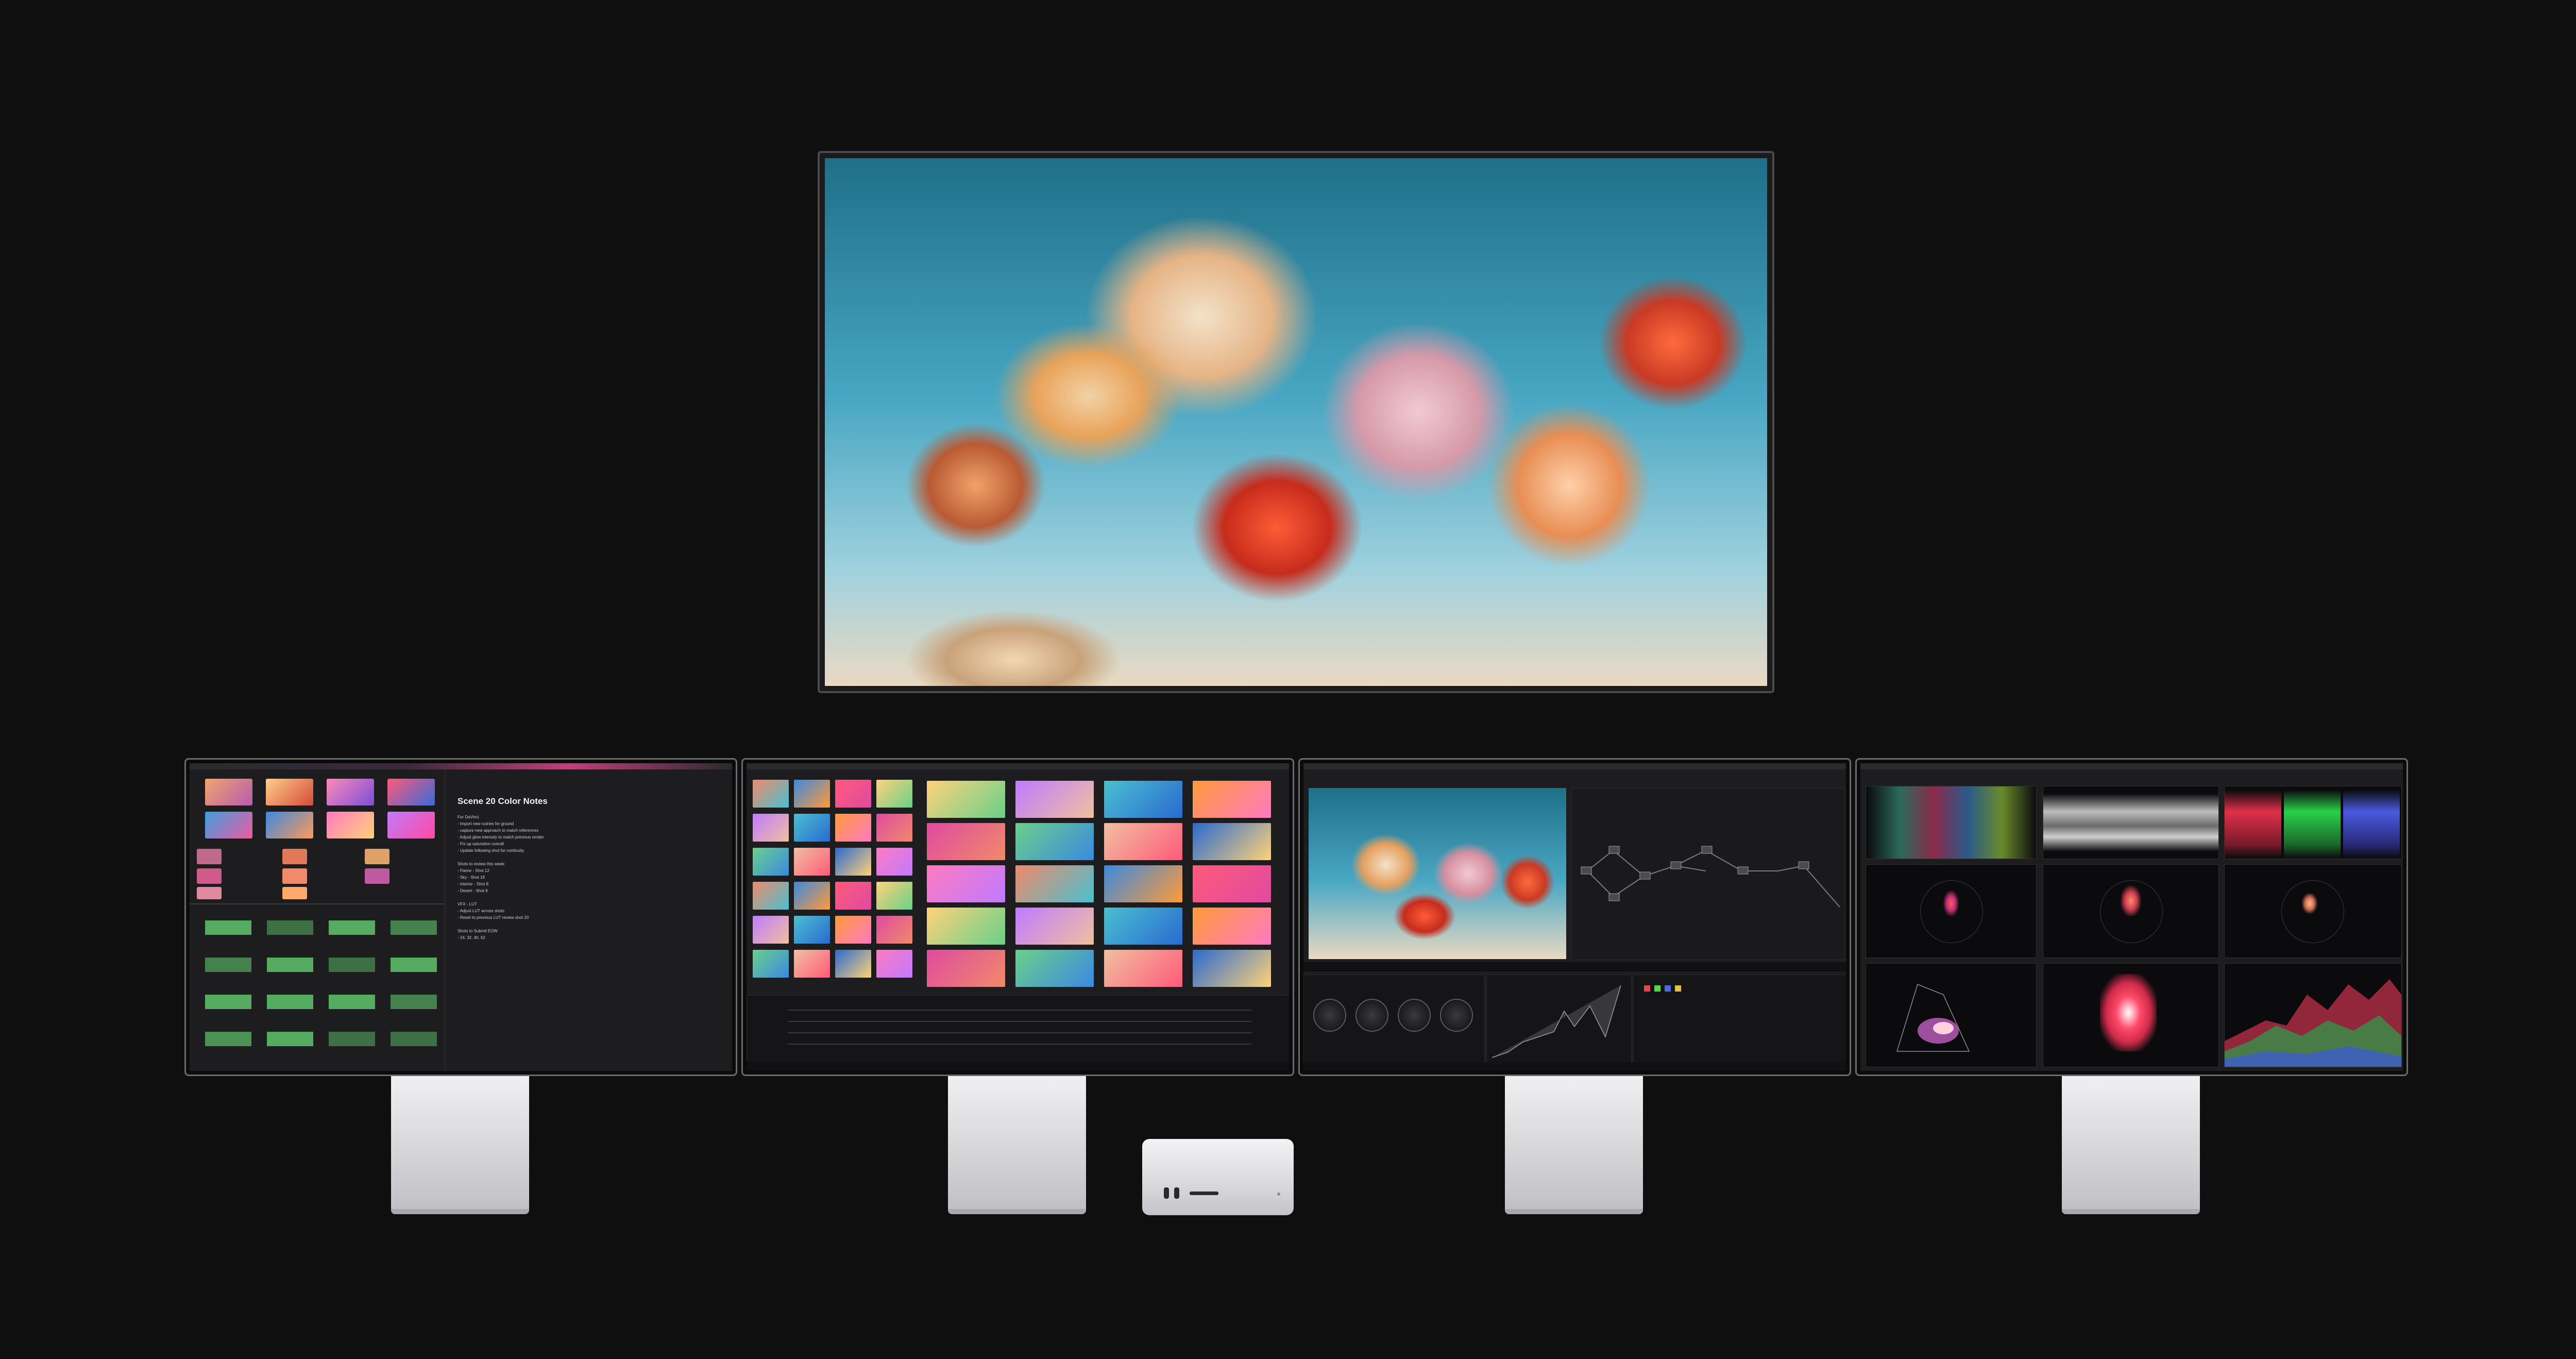  I want to click on note-line: Shots to review this week:, so click(481, 864).